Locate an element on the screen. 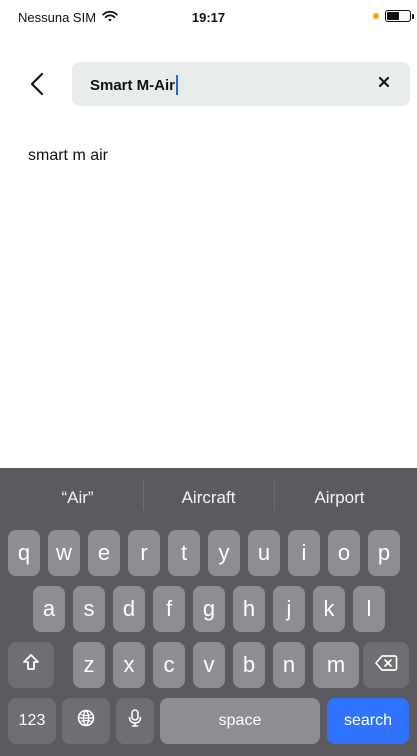 Image resolution: width=417 pixels, height=756 pixels. search-key: search is located at coordinates (368, 721).